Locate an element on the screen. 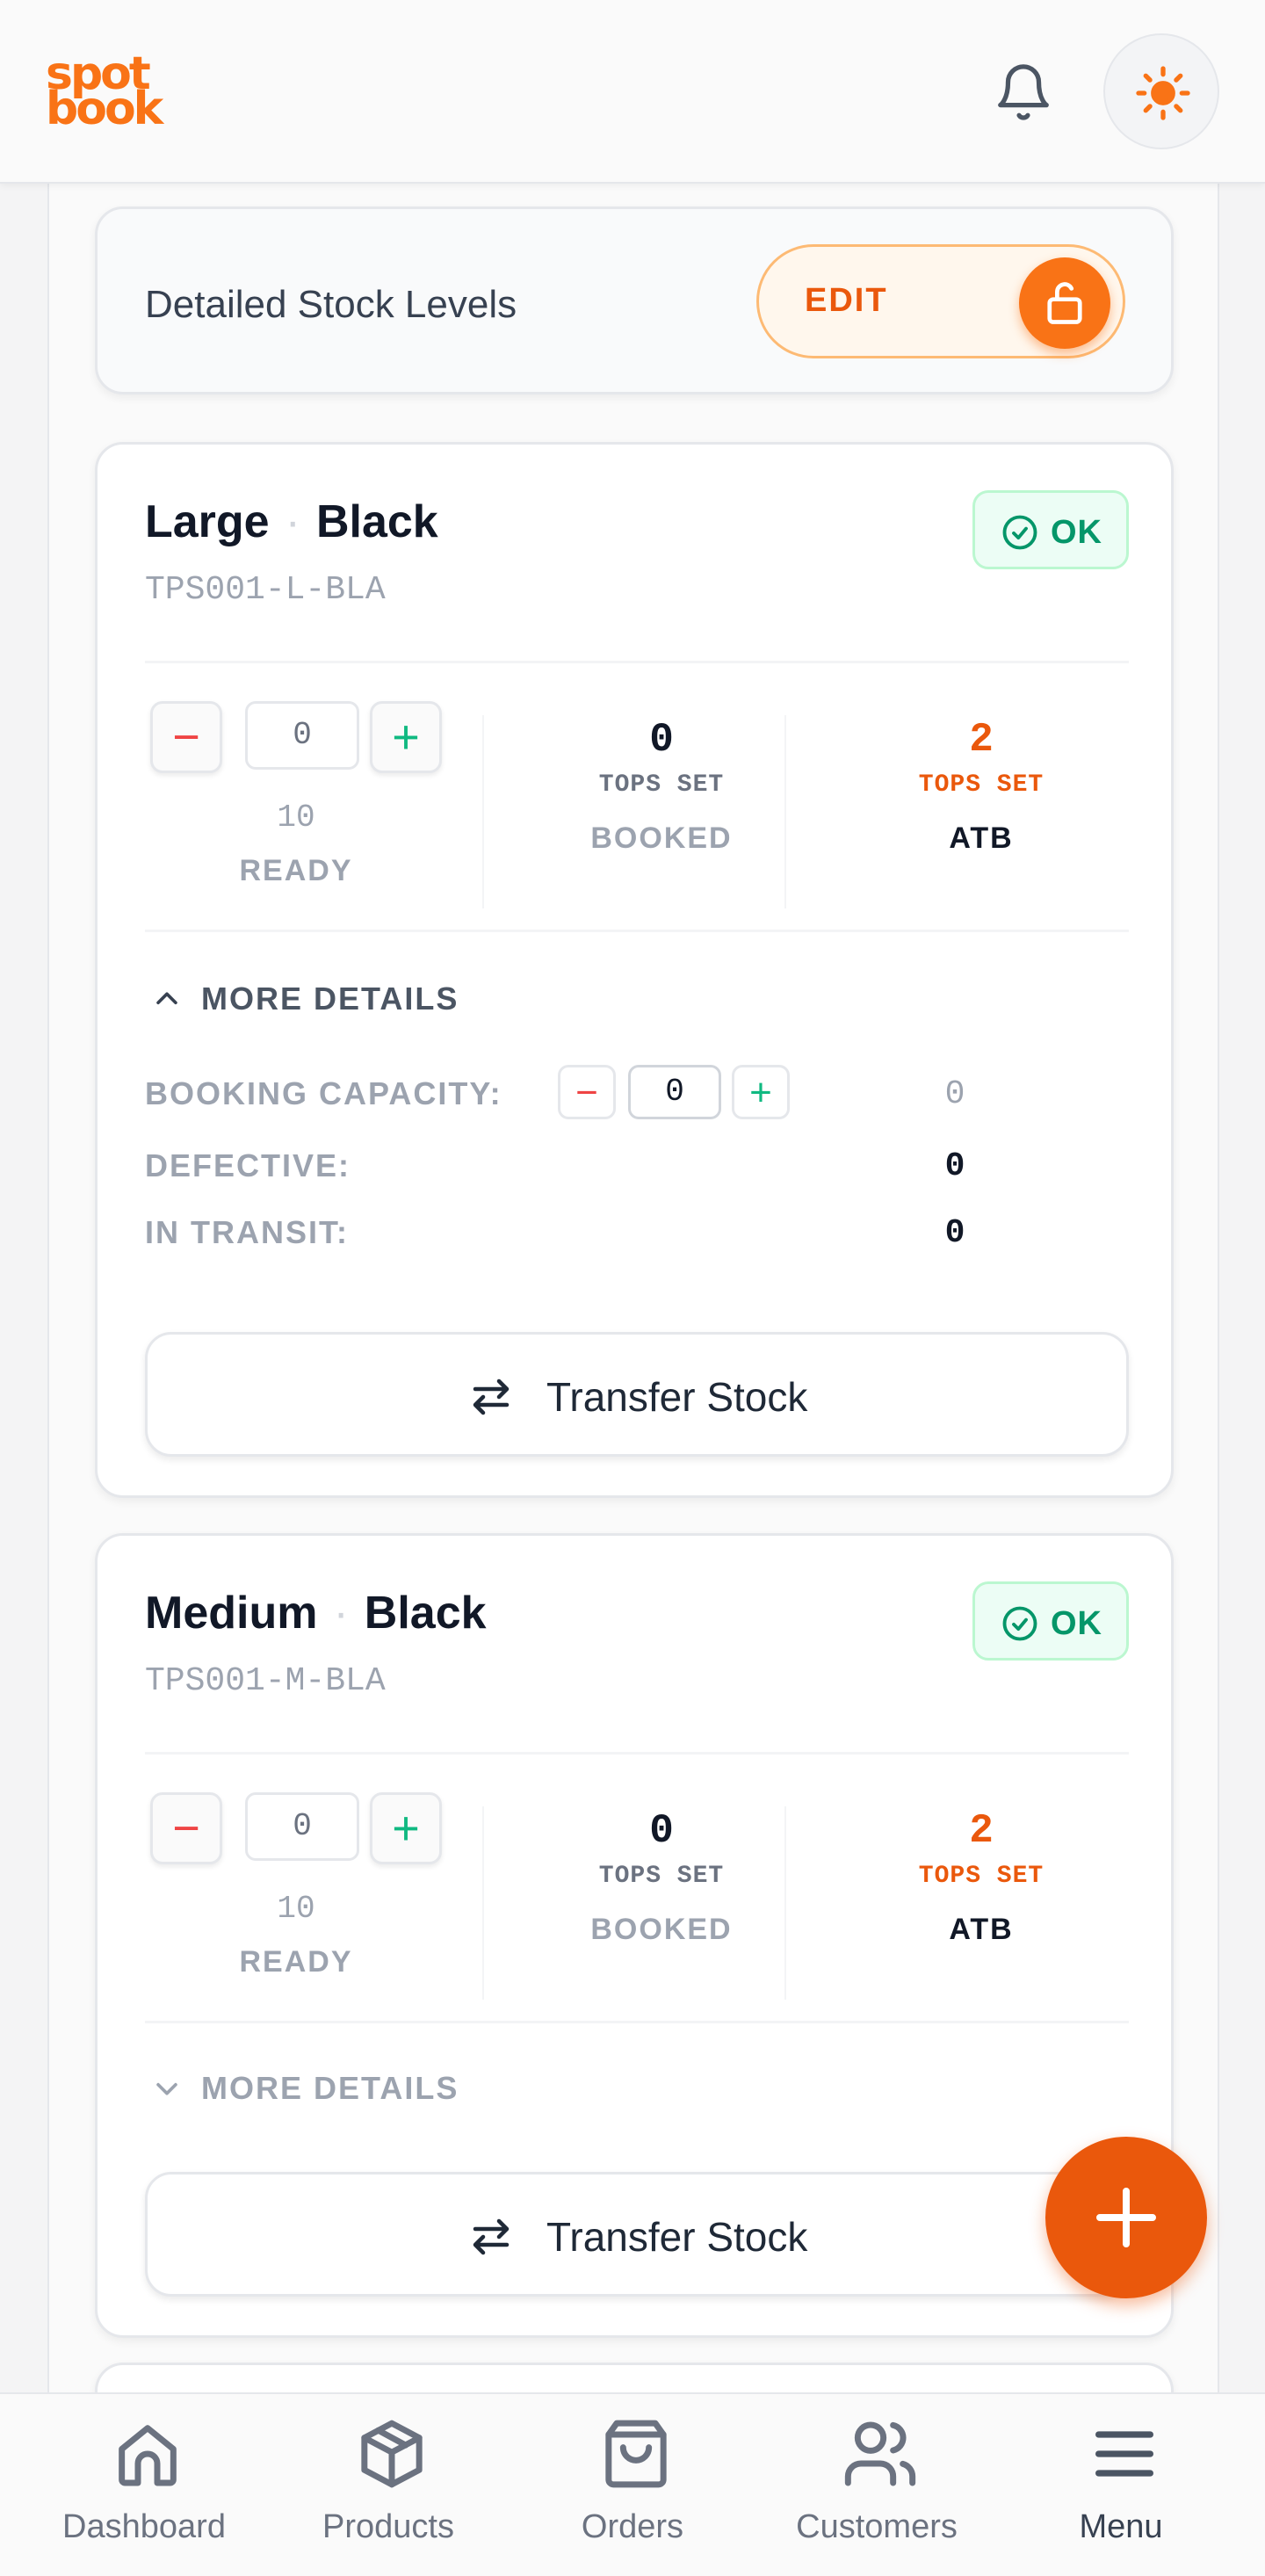  nav-orders: Orders is located at coordinates (632, 2485).